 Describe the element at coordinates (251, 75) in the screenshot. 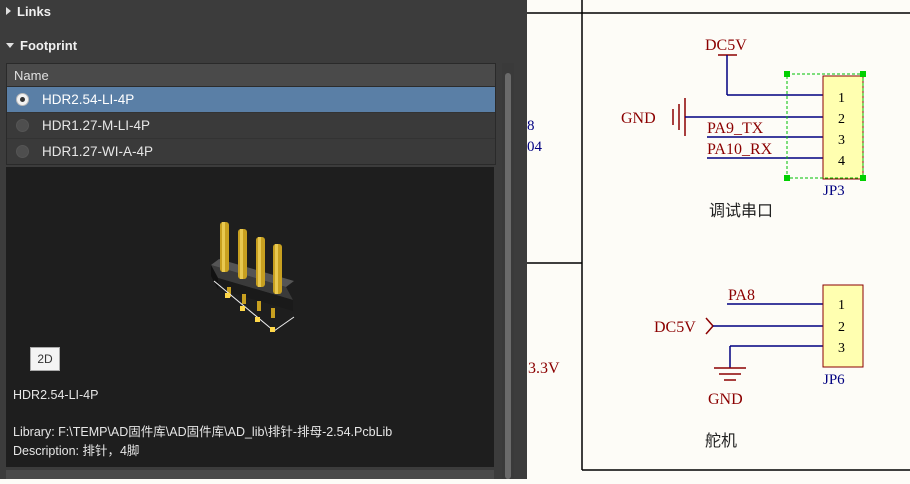

I see `name-column-header: Name` at that location.